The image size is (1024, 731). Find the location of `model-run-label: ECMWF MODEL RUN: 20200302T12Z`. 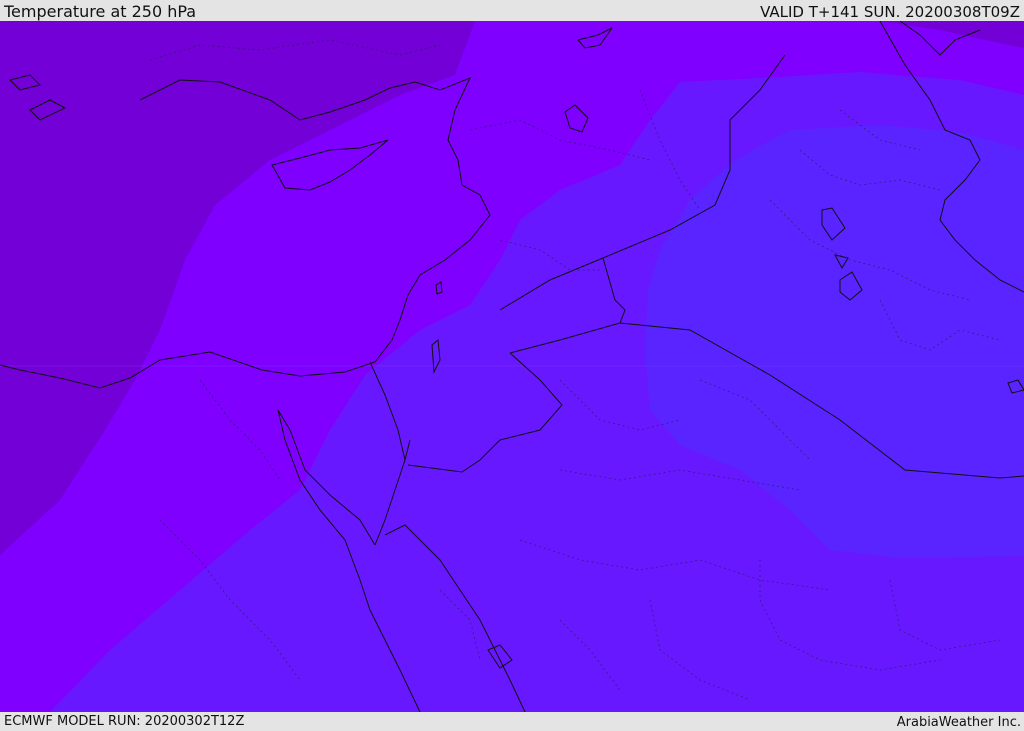

model-run-label: ECMWF MODEL RUN: 20200302T12Z is located at coordinates (124, 721).